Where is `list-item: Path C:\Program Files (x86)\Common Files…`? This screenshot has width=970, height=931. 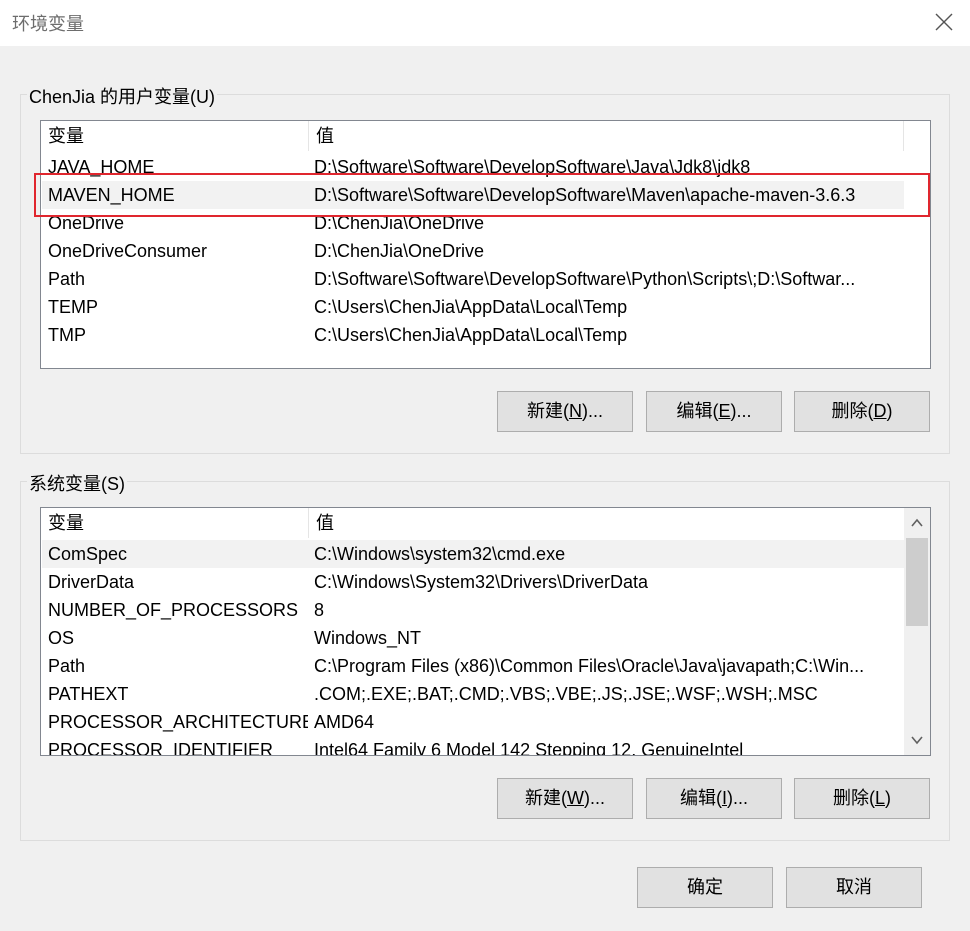
list-item: Path C:\Program Files (x86)\Common Files… is located at coordinates (473, 666).